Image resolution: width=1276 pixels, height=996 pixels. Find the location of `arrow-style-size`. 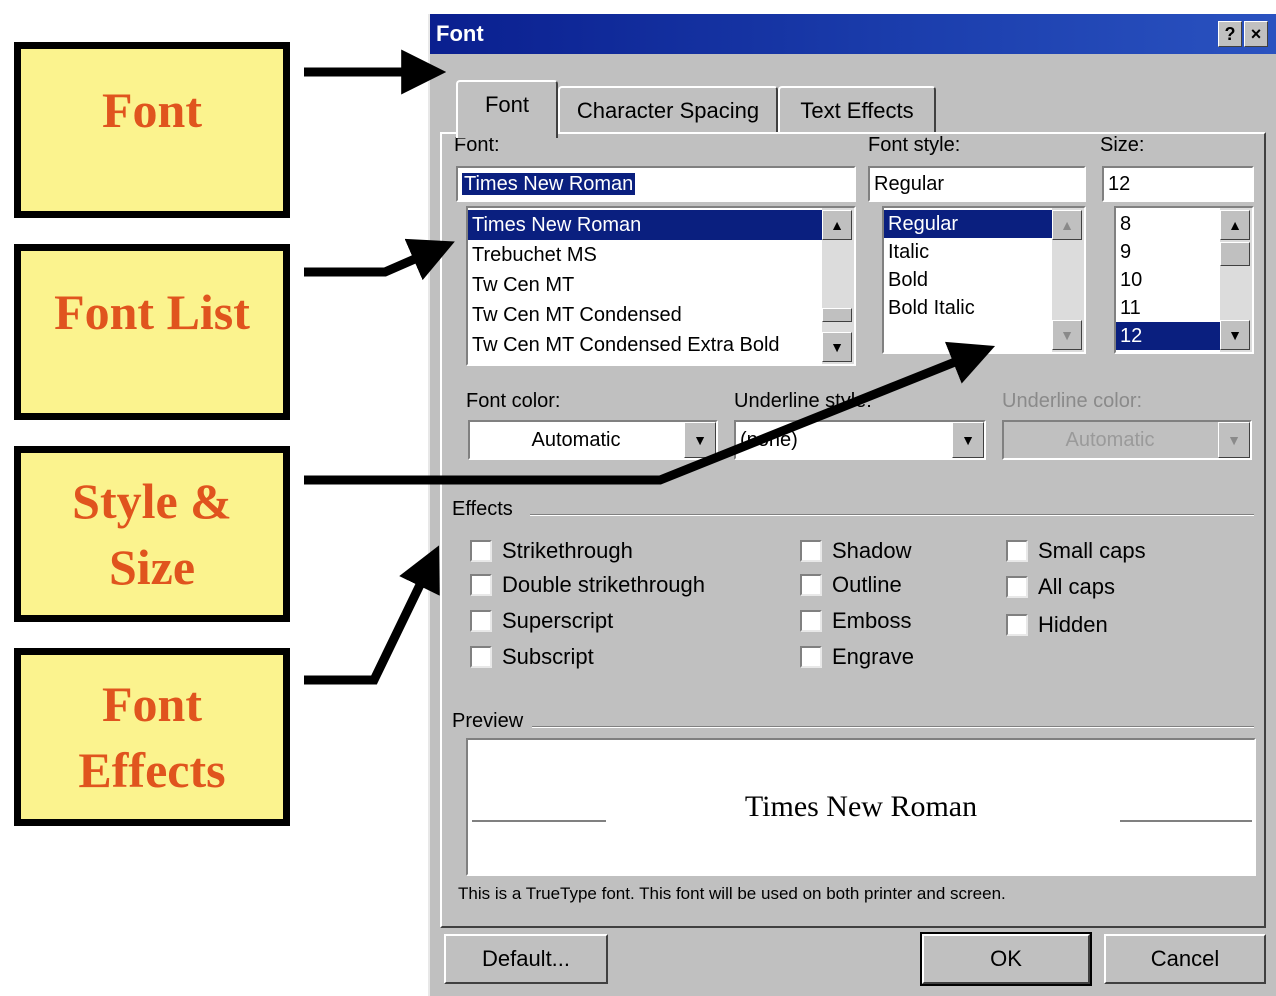

arrow-style-size is located at coordinates (650, 413).